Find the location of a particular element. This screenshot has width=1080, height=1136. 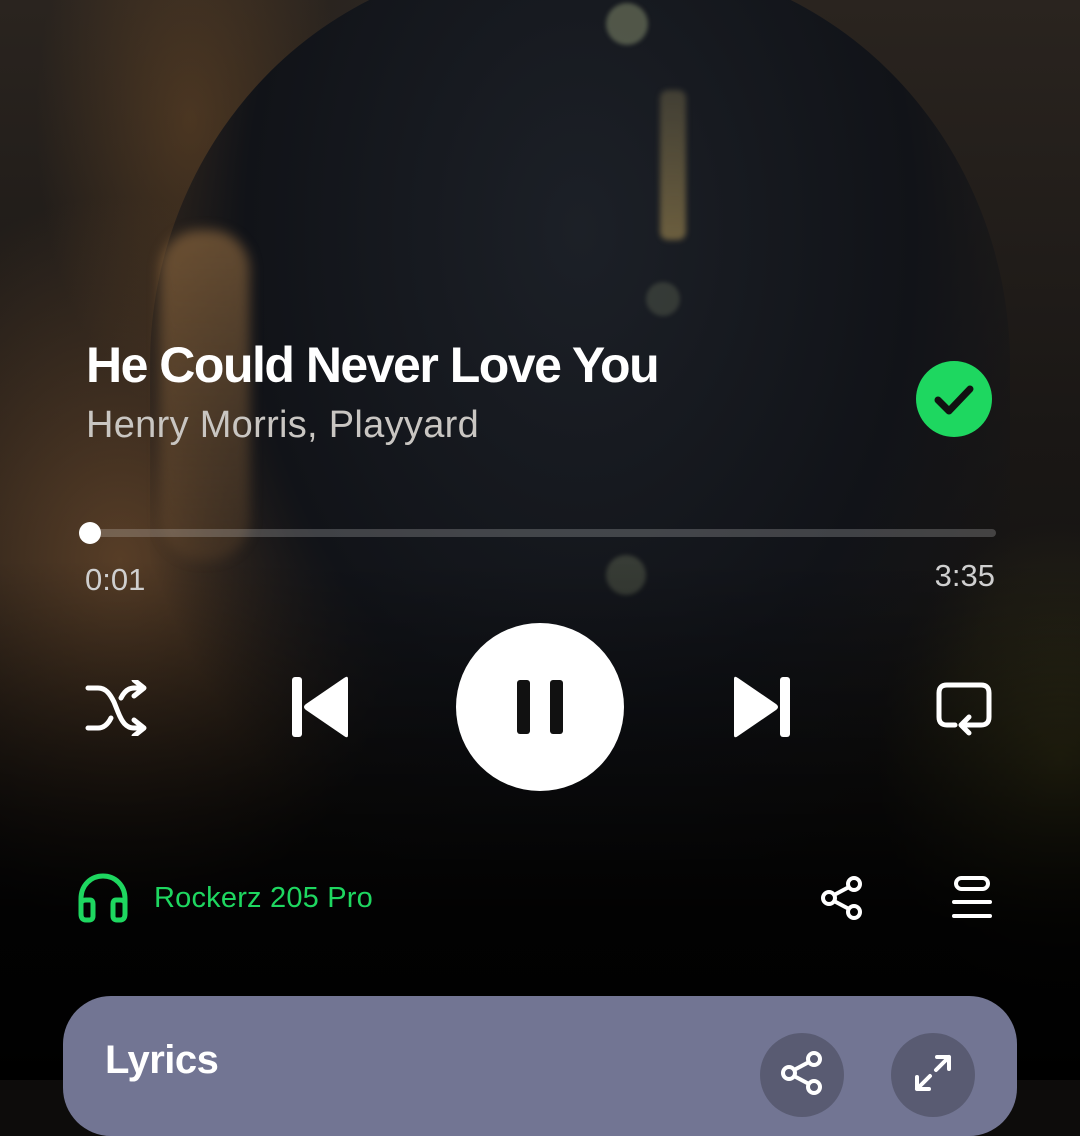

queue-icon is located at coordinates (972, 897).